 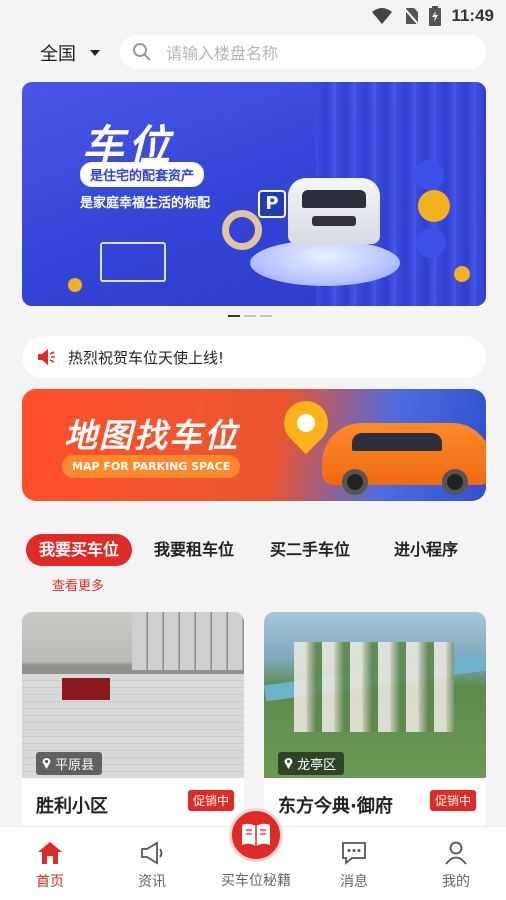 I want to click on megaphone-icon, so click(x=152, y=853).